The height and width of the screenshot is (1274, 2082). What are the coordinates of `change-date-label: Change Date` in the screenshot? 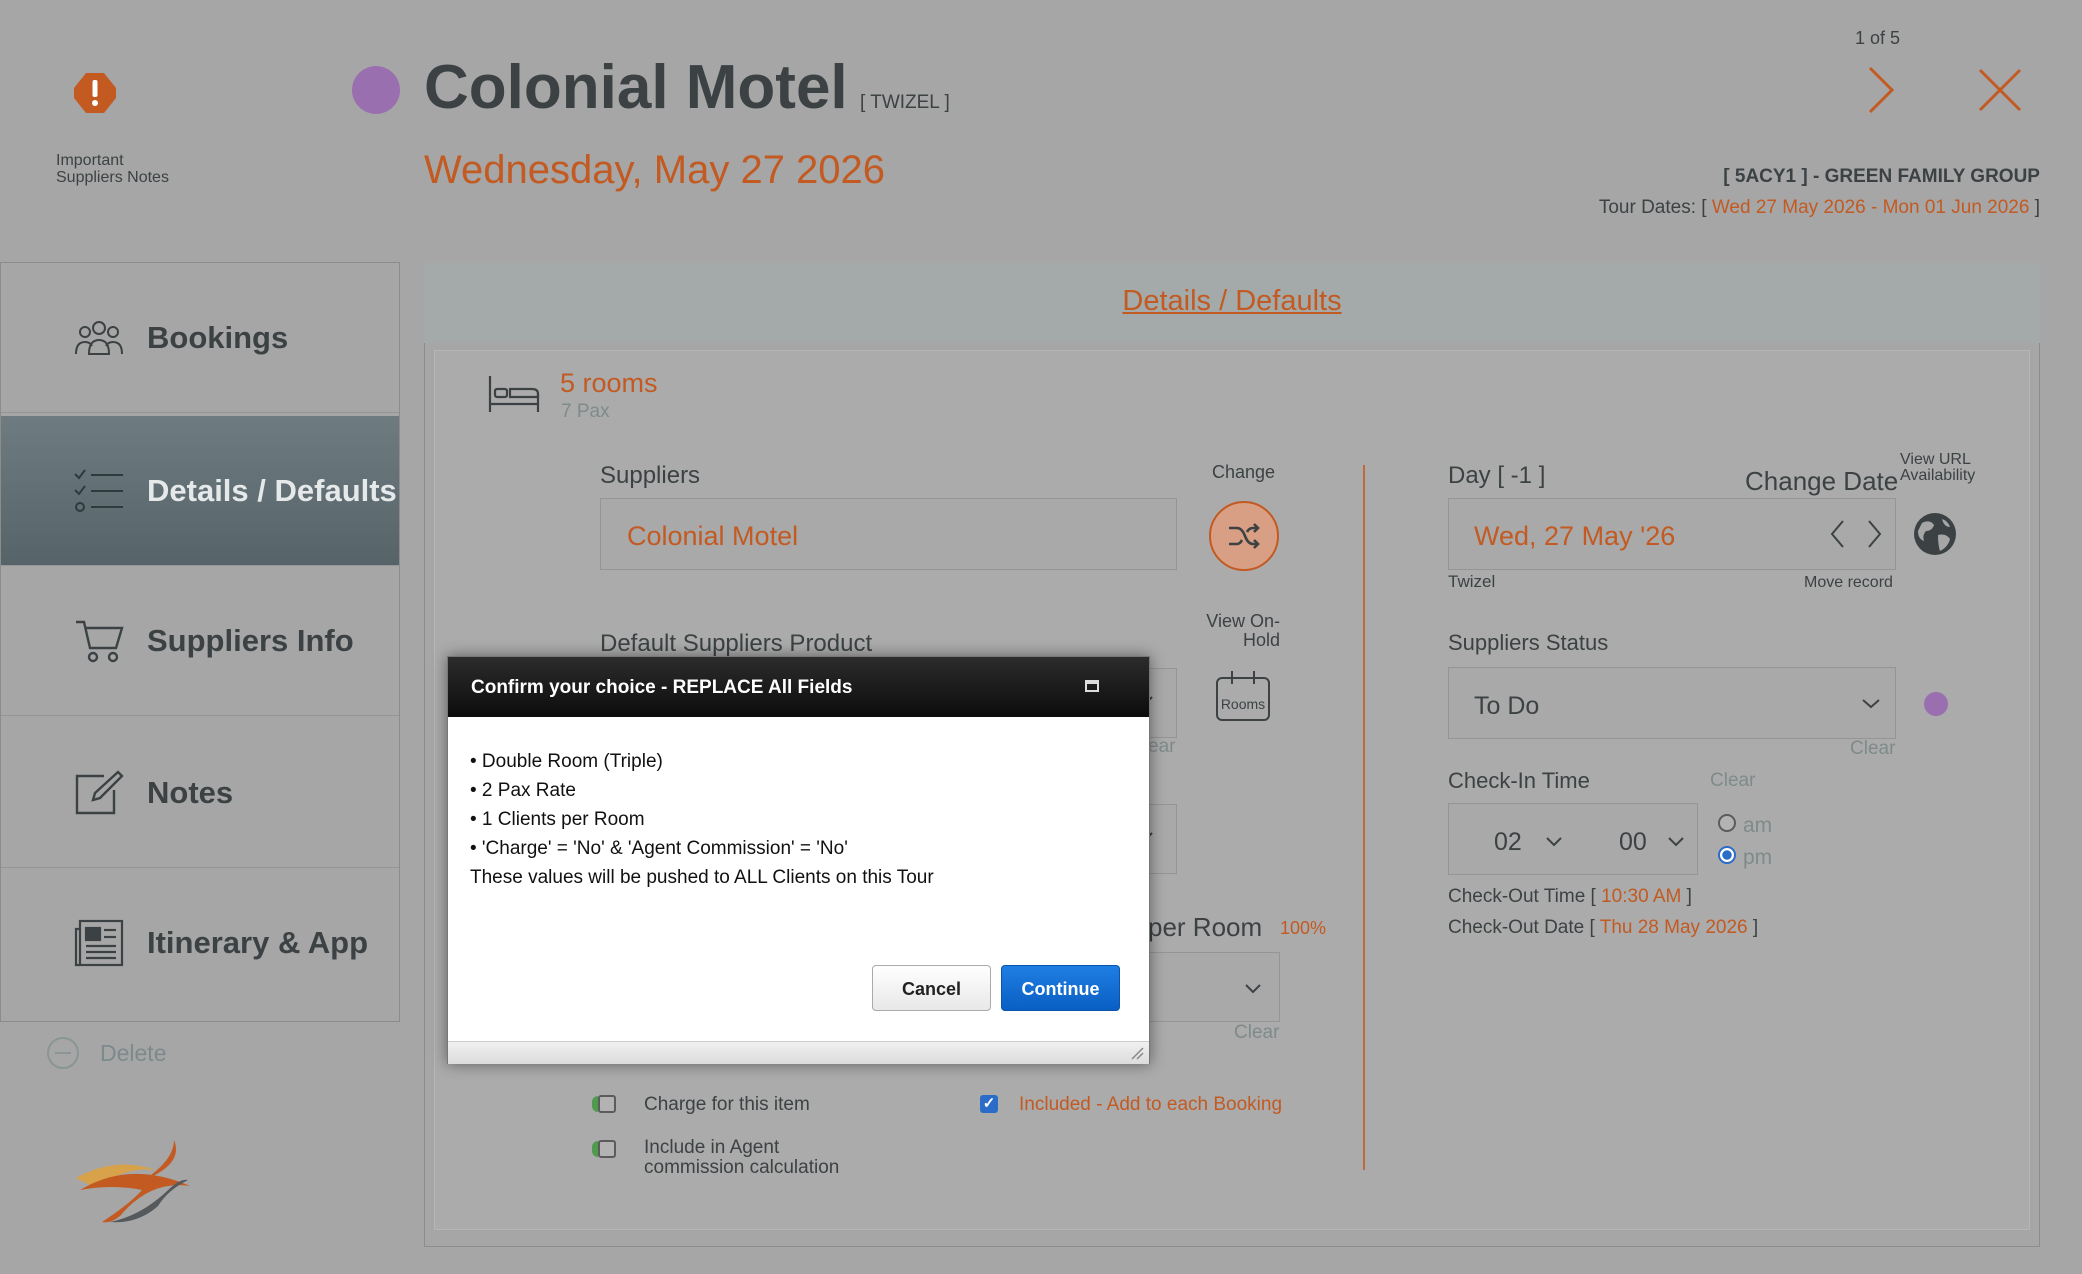 It's located at (1822, 481).